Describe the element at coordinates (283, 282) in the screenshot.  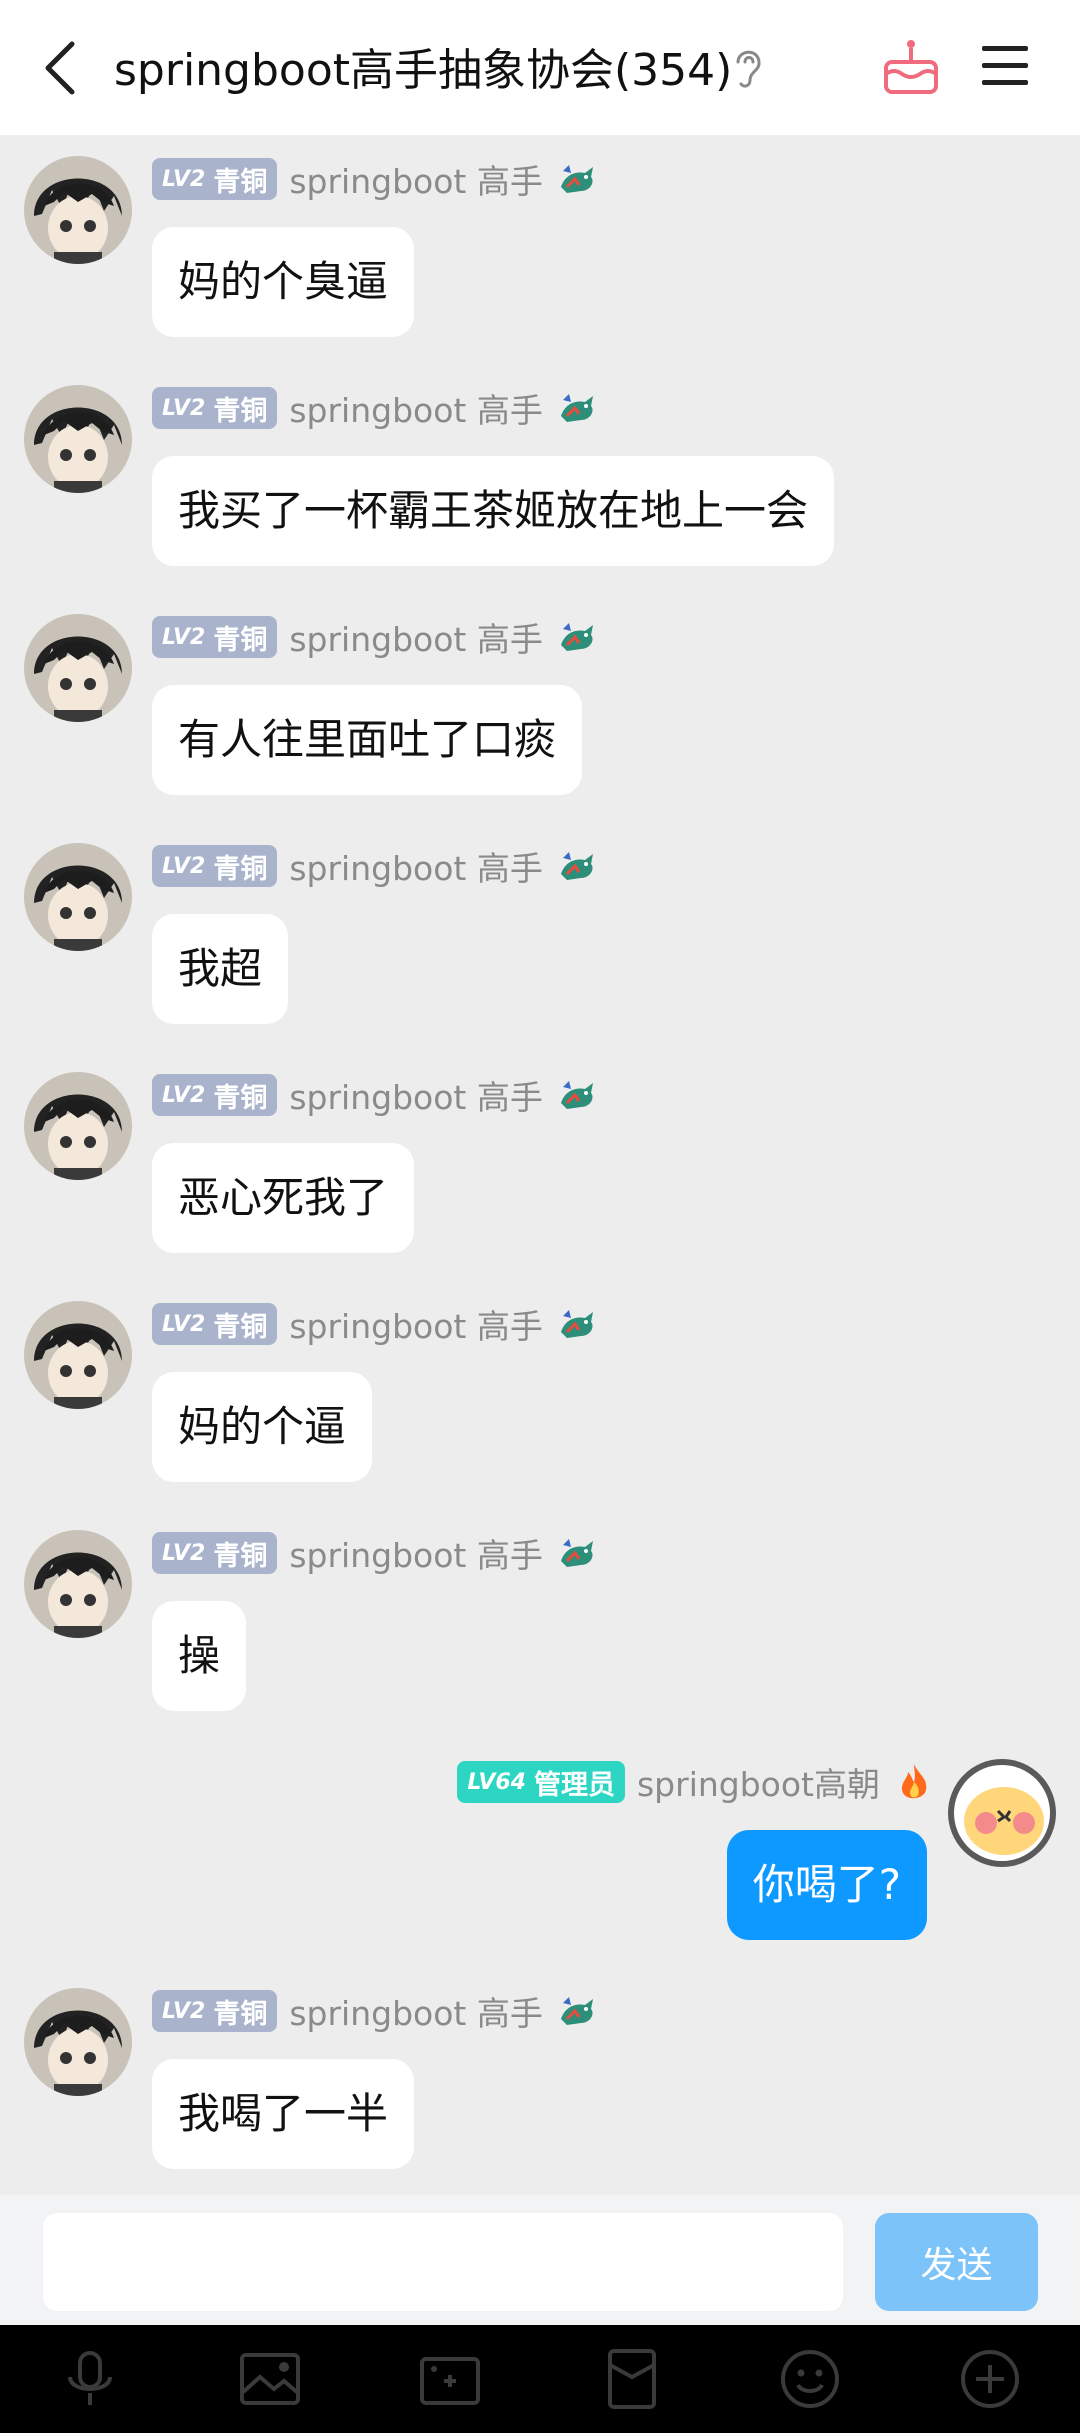
I see `message-bubble: 妈的个臭逼` at that location.